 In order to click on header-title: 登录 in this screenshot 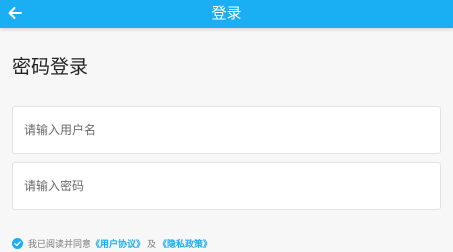, I will do `click(226, 13)`.